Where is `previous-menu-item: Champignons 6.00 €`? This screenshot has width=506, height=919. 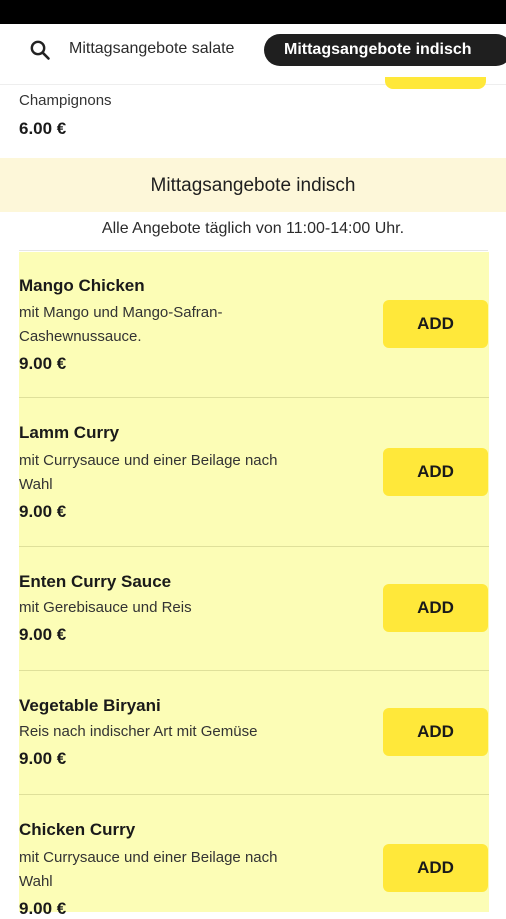
previous-menu-item: Champignons 6.00 € is located at coordinates (253, 116).